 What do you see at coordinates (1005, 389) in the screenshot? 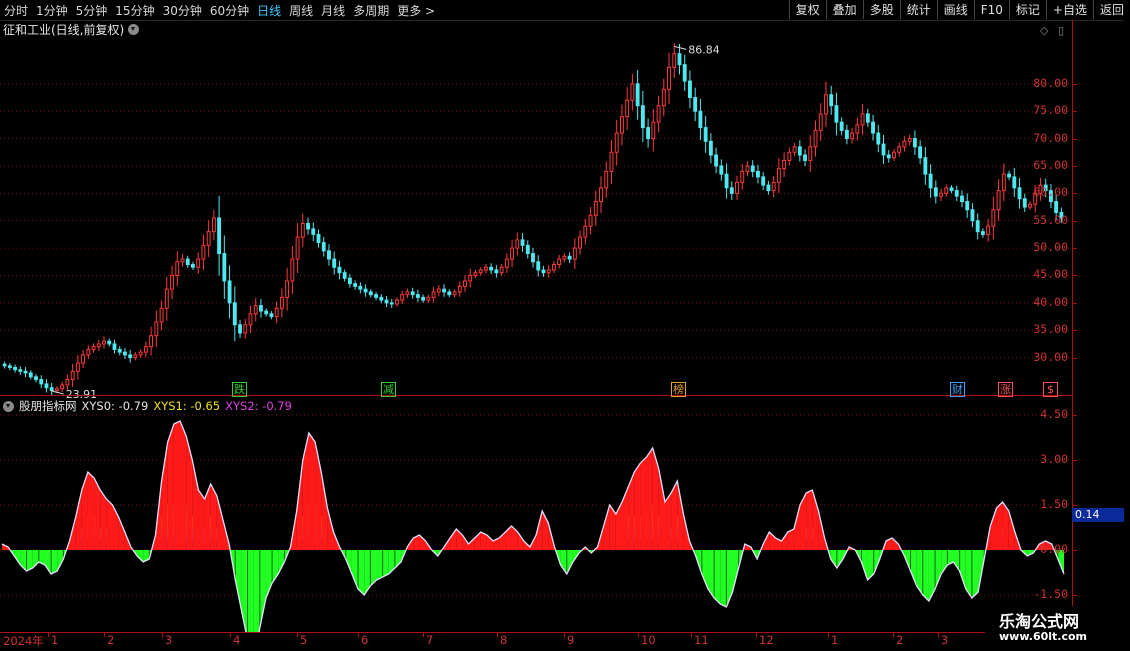
I see `event-marker: 涨` at bounding box center [1005, 389].